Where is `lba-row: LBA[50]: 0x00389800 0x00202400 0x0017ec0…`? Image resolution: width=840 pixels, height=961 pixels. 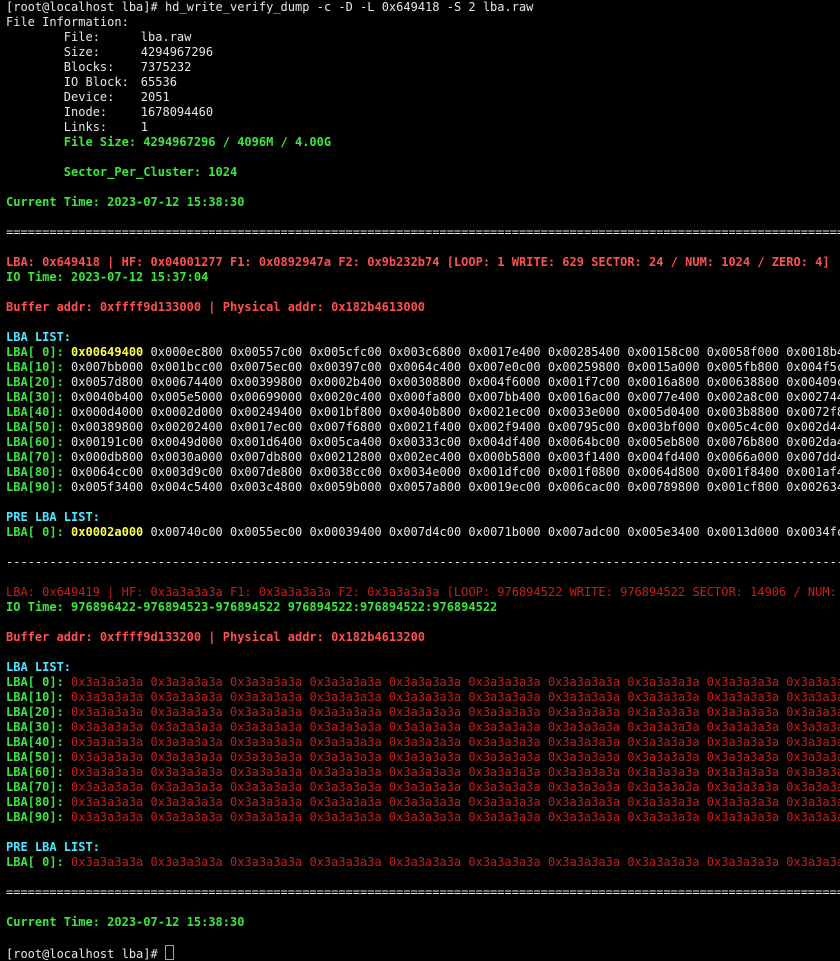
lba-row: LBA[50]: 0x00389800 0x00202400 0x0017ec0… is located at coordinates (423, 427).